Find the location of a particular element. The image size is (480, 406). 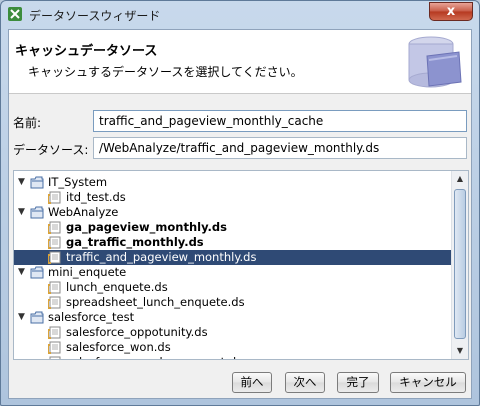

tree-item-label: mini_enquete is located at coordinates (87, 272).